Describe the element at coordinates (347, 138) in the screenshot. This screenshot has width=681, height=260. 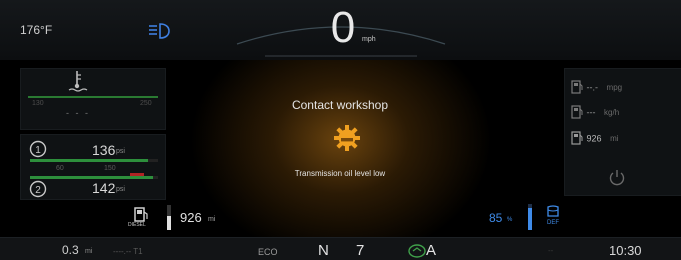
I see `transmission-gear-warning-icon` at that location.